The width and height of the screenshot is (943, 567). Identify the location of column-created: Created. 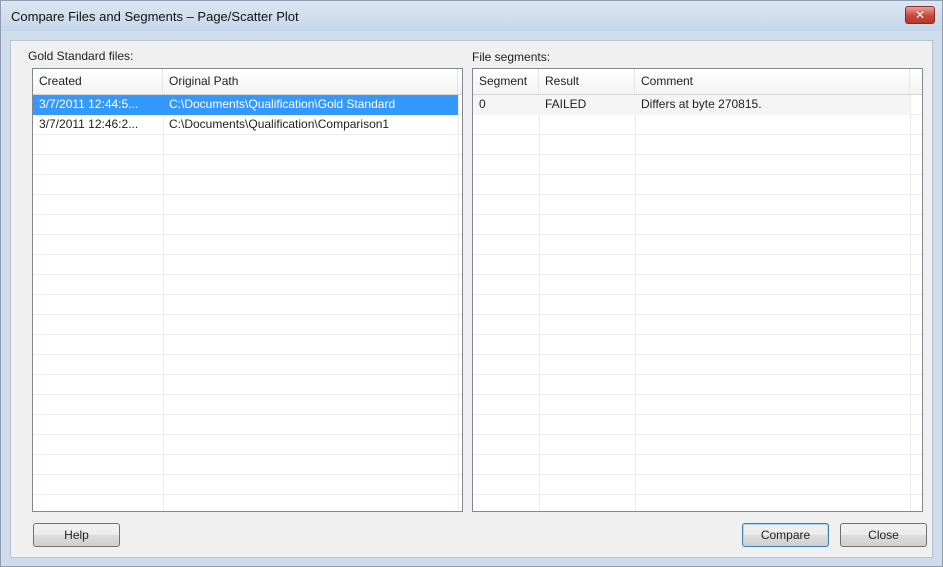
(98, 81).